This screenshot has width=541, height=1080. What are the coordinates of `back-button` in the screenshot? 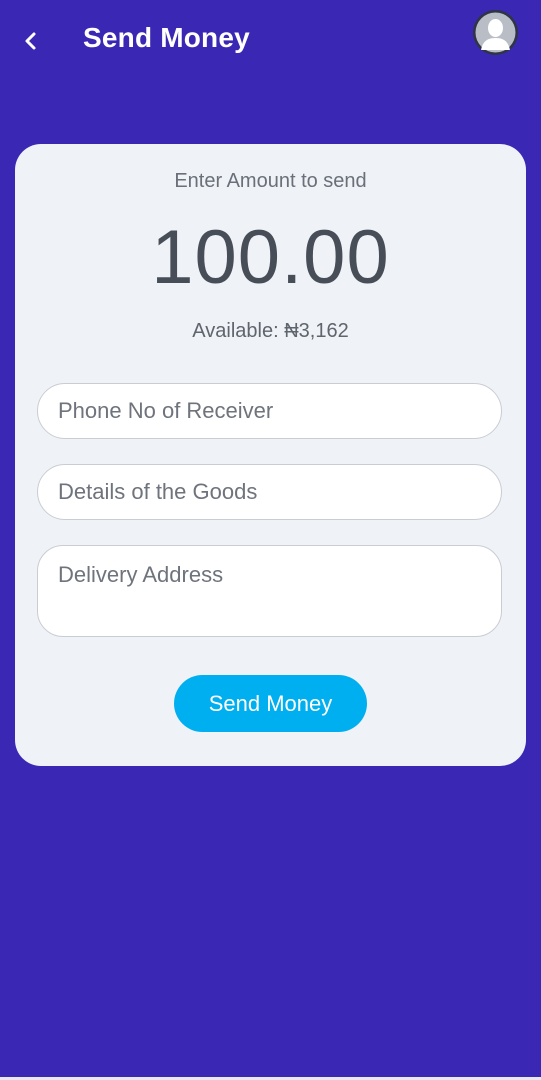 It's located at (31, 41).